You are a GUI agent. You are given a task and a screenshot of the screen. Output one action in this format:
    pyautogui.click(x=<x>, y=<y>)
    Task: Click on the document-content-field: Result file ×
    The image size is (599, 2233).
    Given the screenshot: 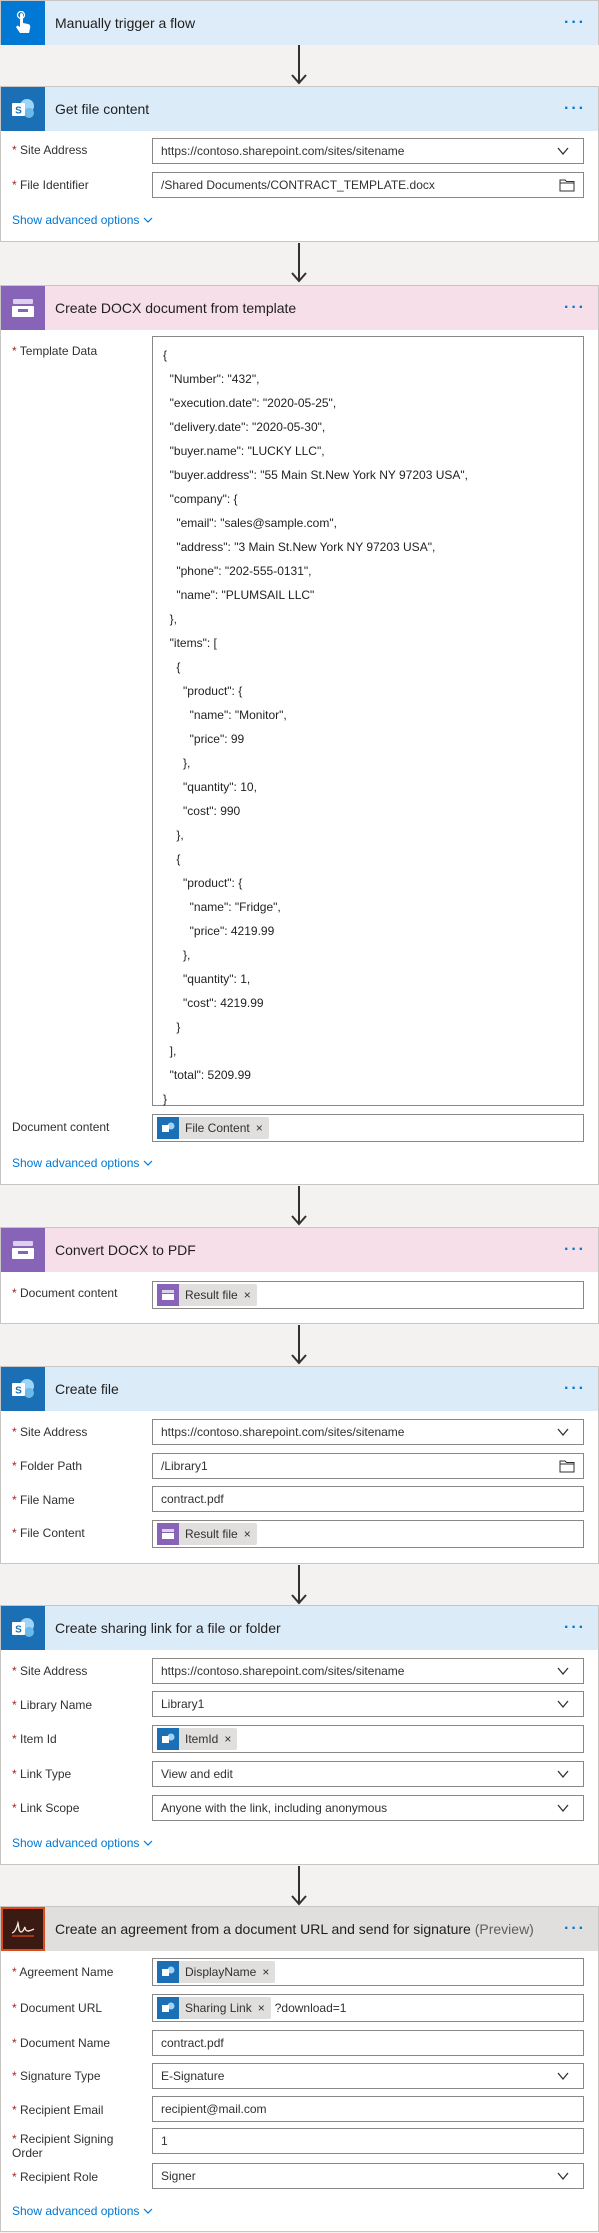 What is the action you would take?
    pyautogui.click(x=368, y=1295)
    